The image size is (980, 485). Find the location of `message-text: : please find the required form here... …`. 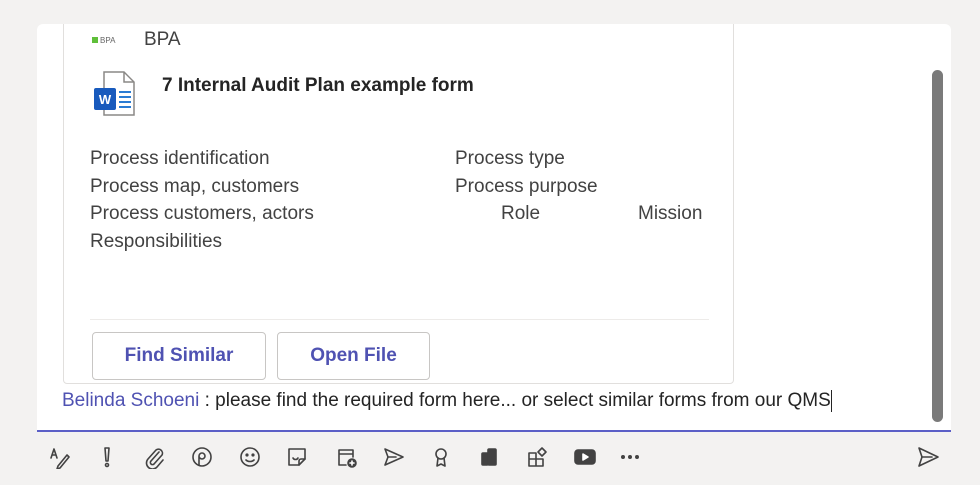

message-text: : please find the required form here... … is located at coordinates (515, 401).